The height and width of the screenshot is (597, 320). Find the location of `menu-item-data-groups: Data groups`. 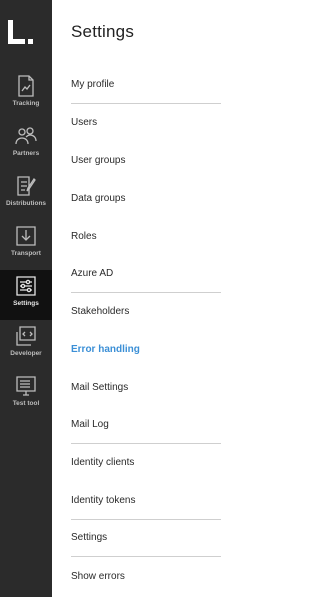

menu-item-data-groups: Data groups is located at coordinates (146, 198).